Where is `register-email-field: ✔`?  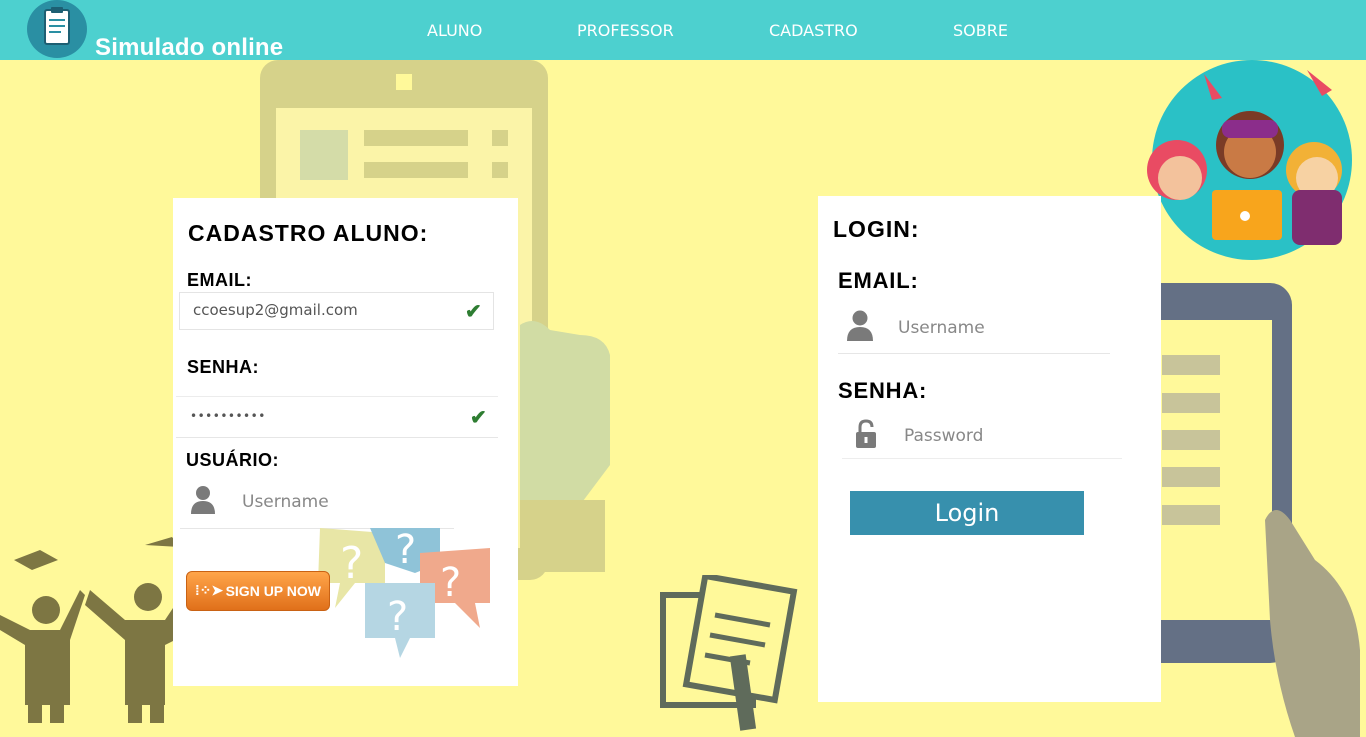 register-email-field: ✔ is located at coordinates (336, 311).